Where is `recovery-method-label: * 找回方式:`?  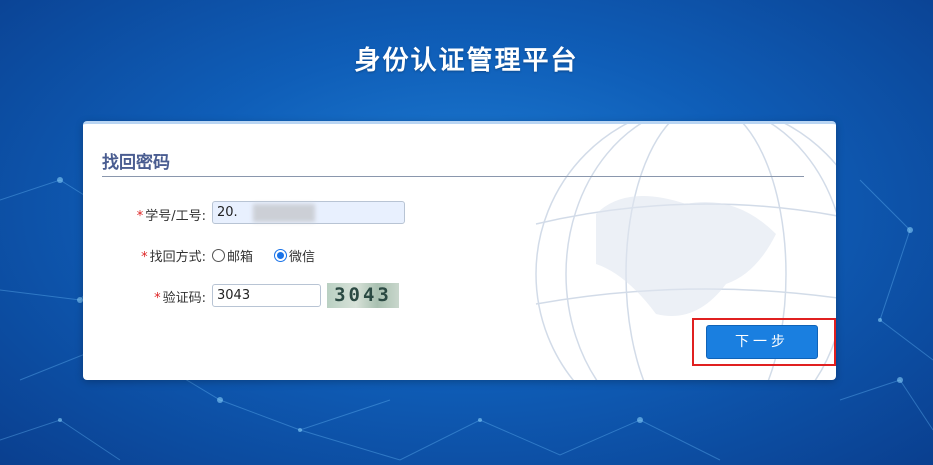
recovery-method-label: * 找回方式: is located at coordinates (173, 257).